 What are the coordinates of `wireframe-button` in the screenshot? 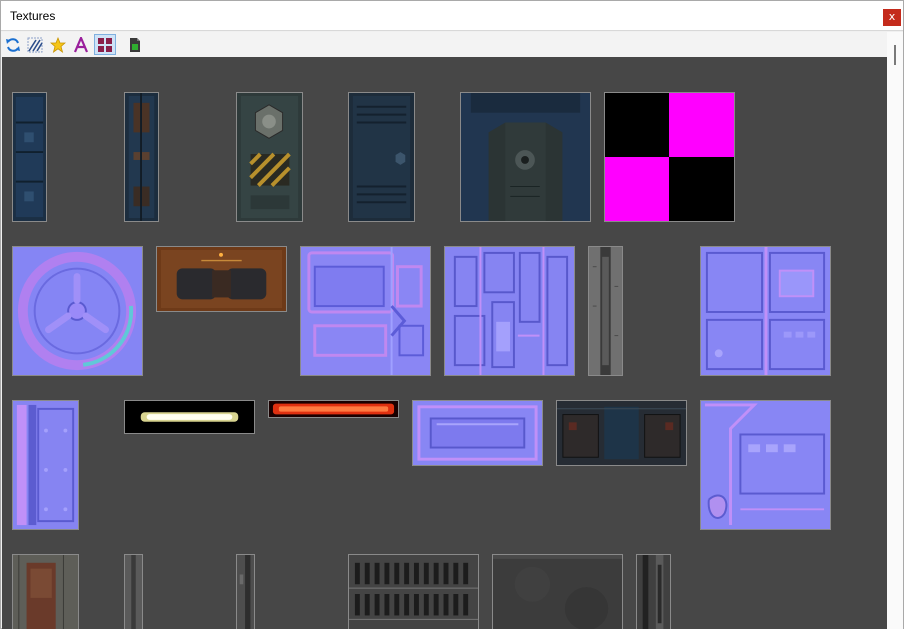 It's located at (35, 45).